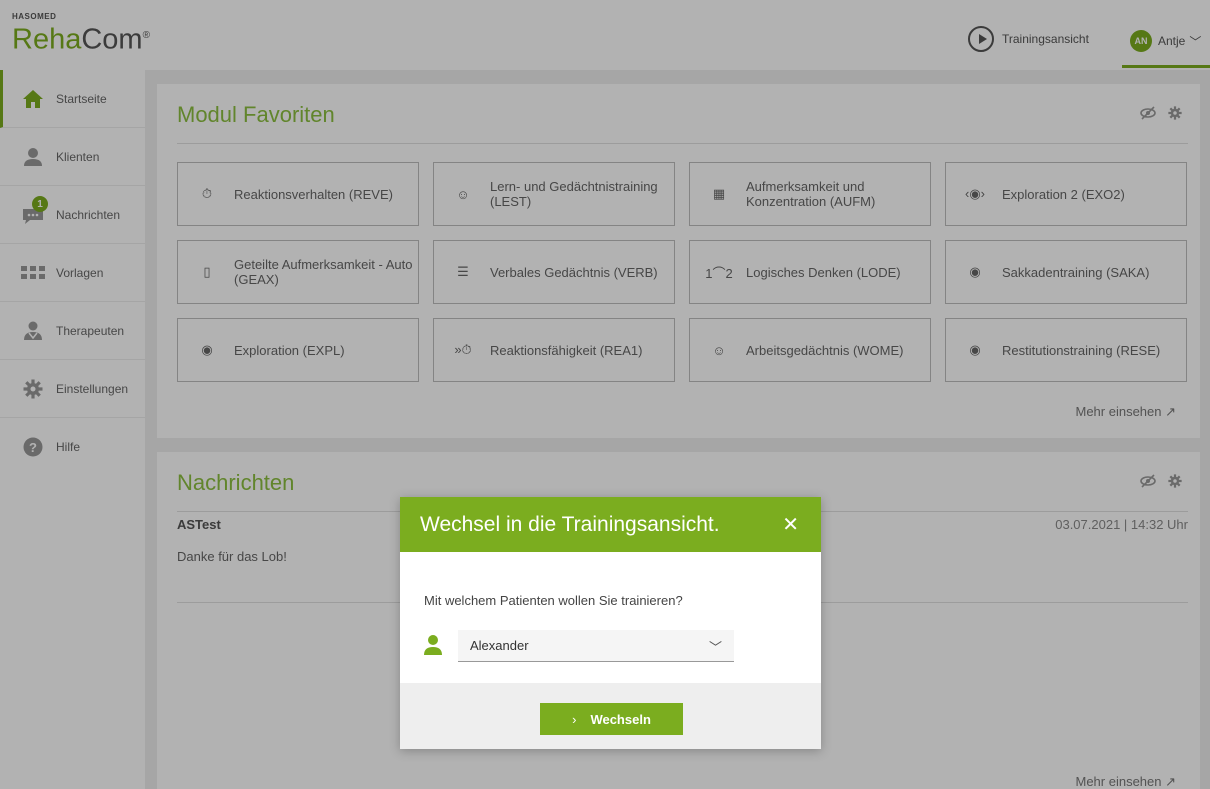 This screenshot has height=789, width=1210. What do you see at coordinates (715, 647) in the screenshot?
I see `chevron-down-icon: ﹀` at bounding box center [715, 647].